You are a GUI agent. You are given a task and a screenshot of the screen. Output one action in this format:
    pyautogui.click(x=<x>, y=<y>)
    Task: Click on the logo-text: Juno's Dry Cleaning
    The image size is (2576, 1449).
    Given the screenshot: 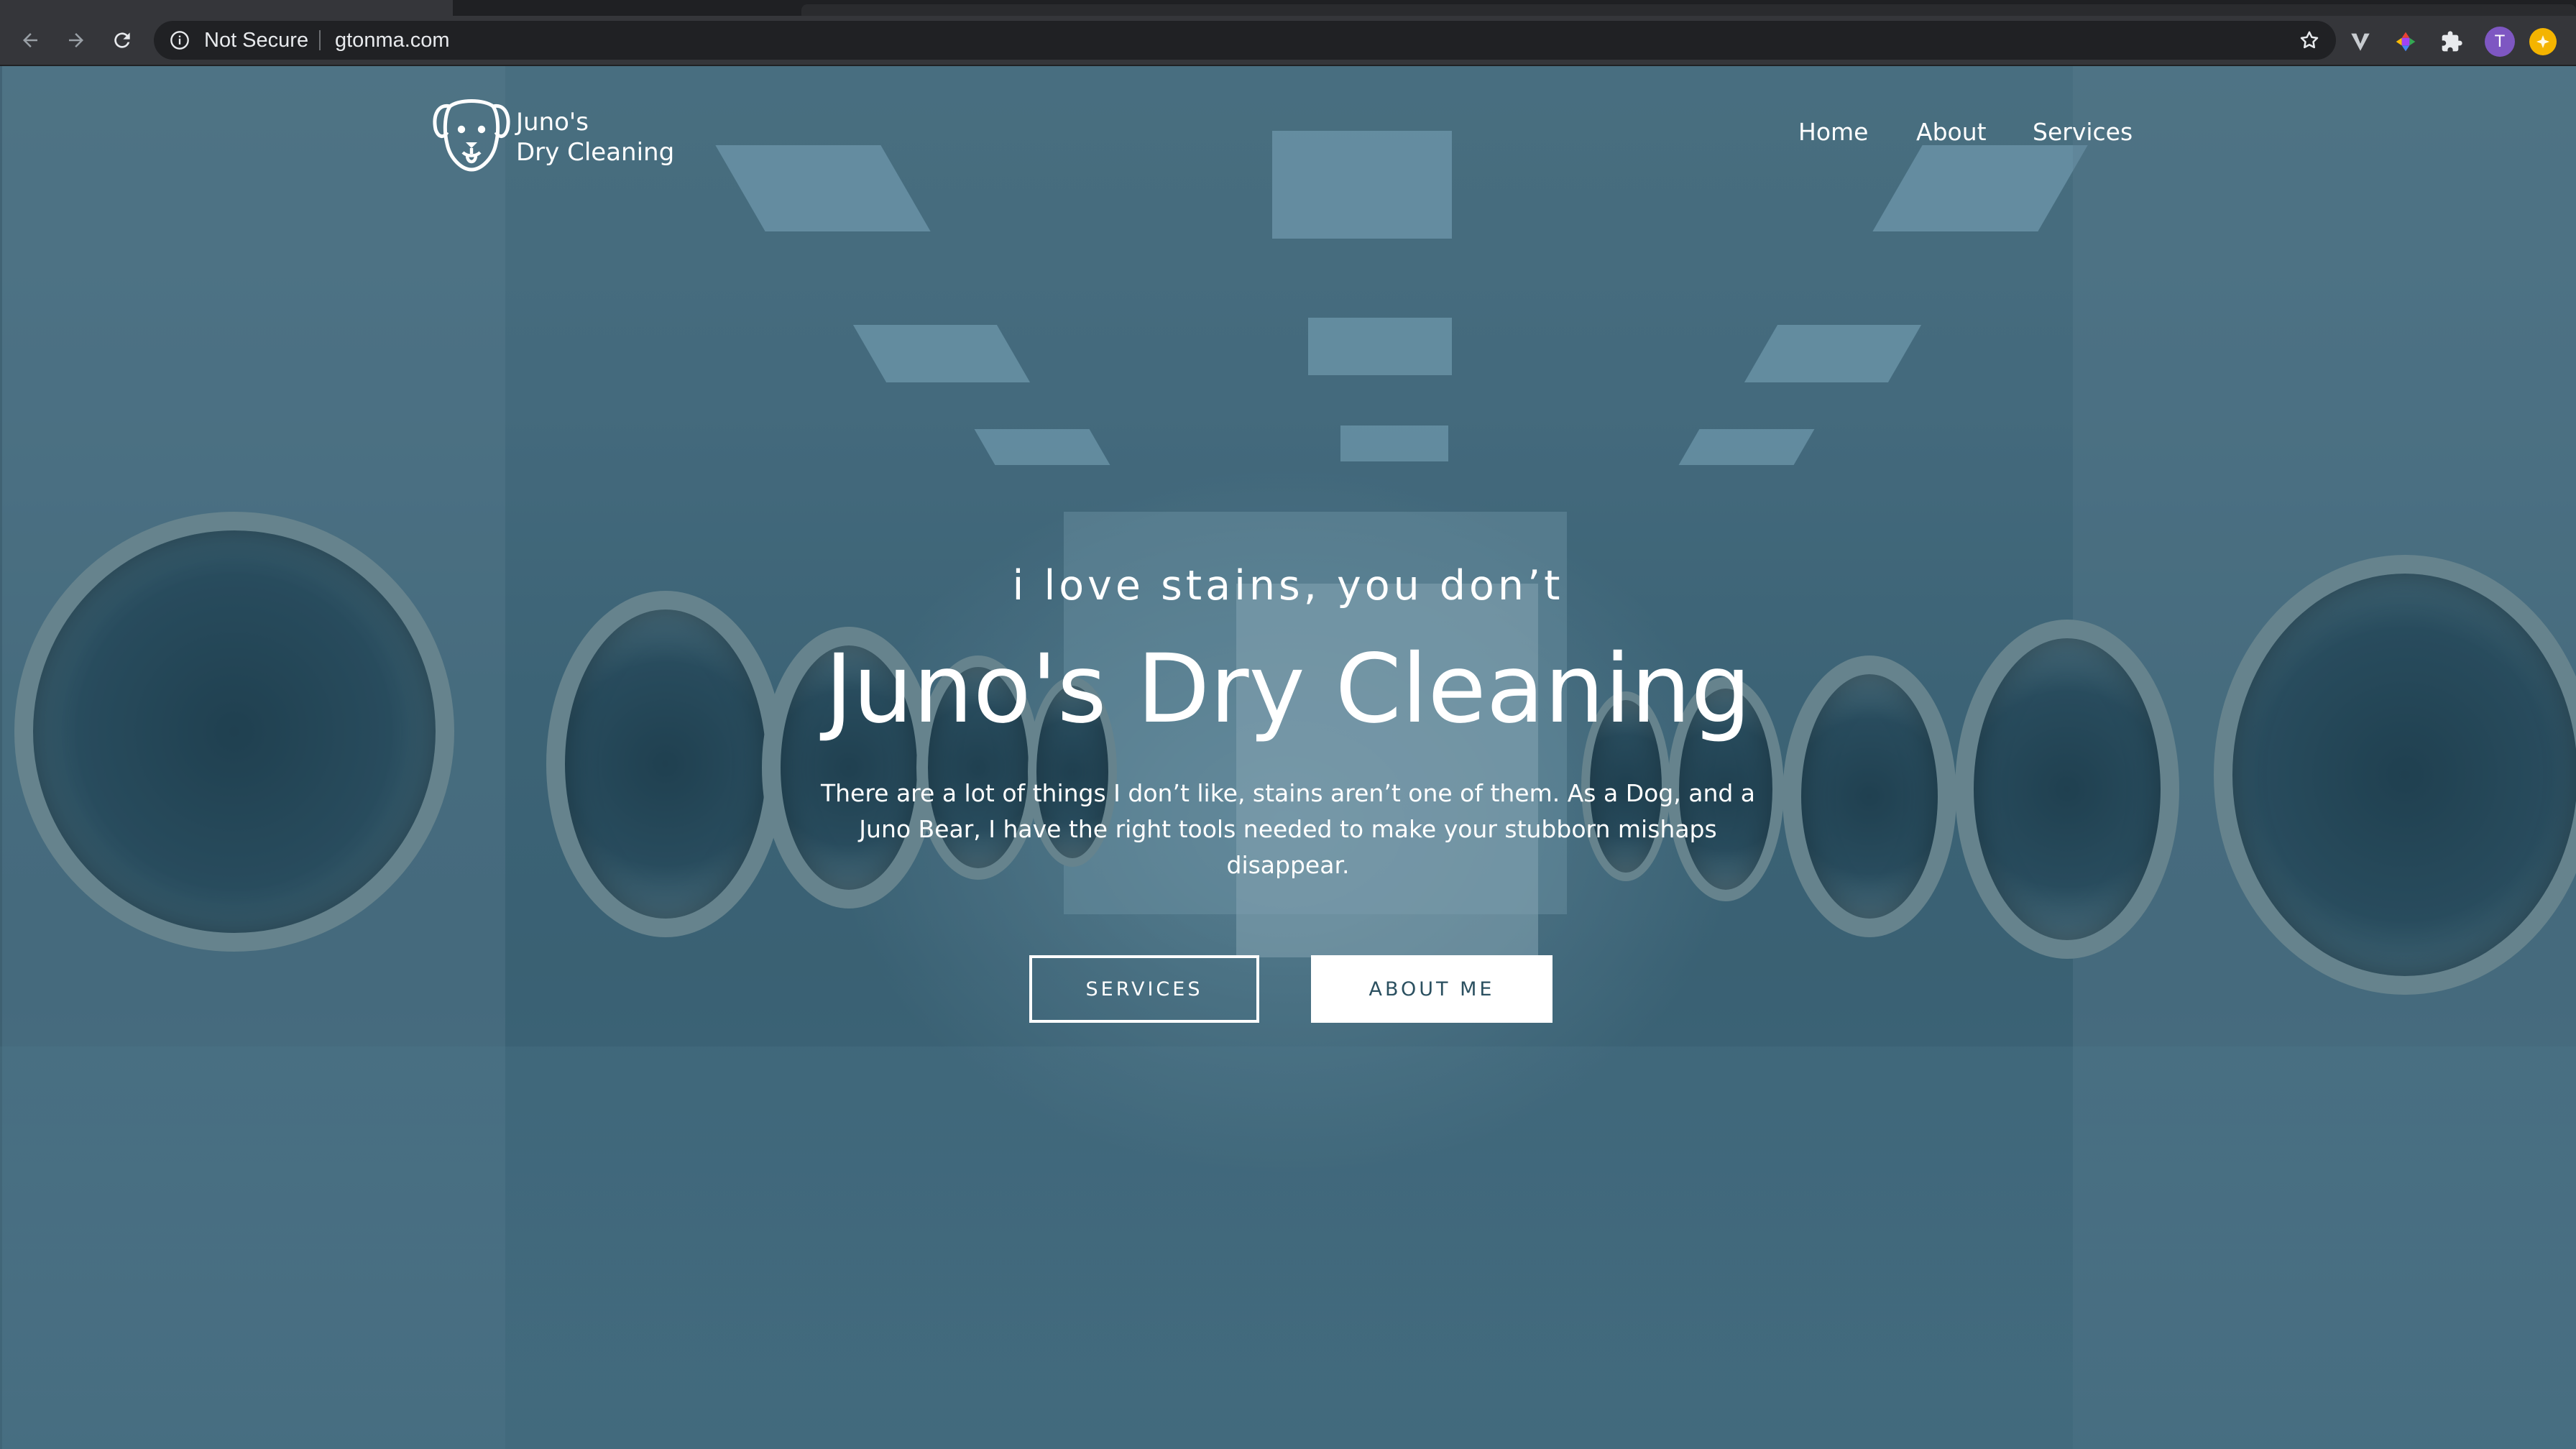 What is the action you would take?
    pyautogui.click(x=595, y=137)
    